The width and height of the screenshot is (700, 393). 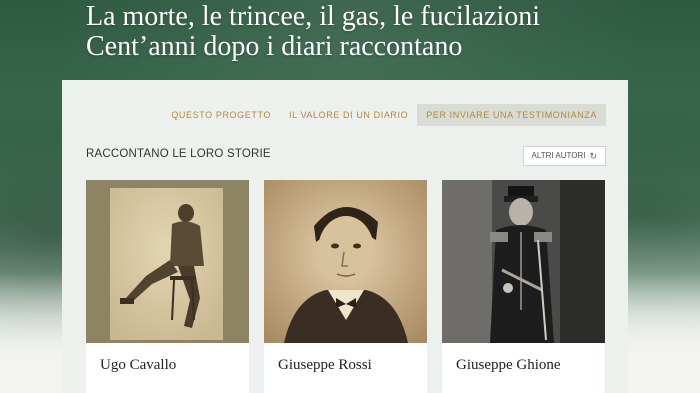 I want to click on refresh-icon: ↻, so click(x=593, y=156).